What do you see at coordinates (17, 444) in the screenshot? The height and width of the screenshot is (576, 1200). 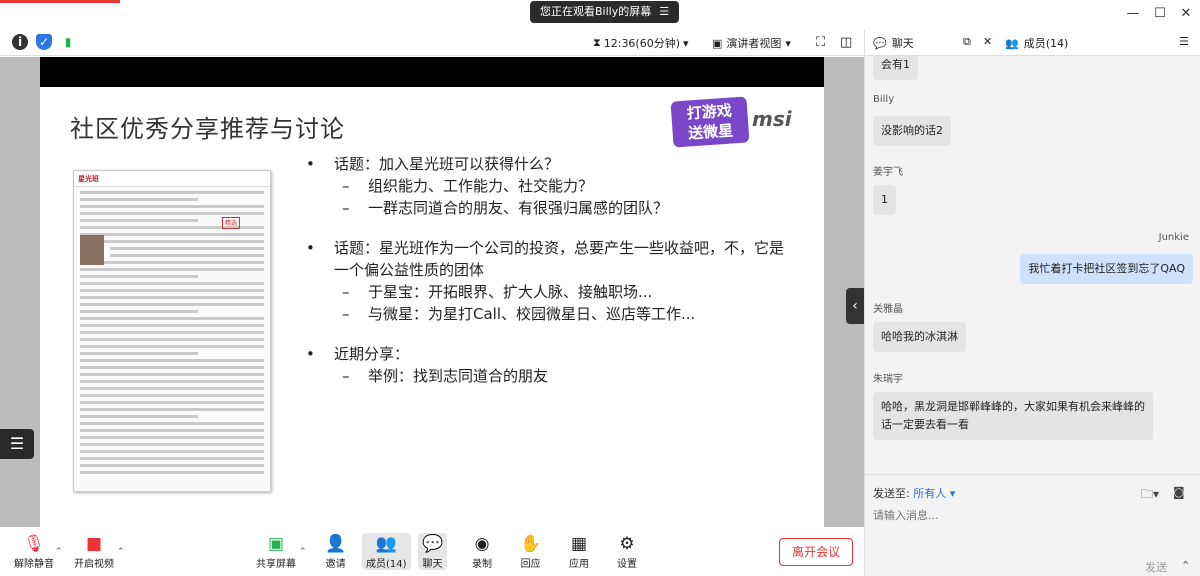 I see `list-icon: ☰` at bounding box center [17, 444].